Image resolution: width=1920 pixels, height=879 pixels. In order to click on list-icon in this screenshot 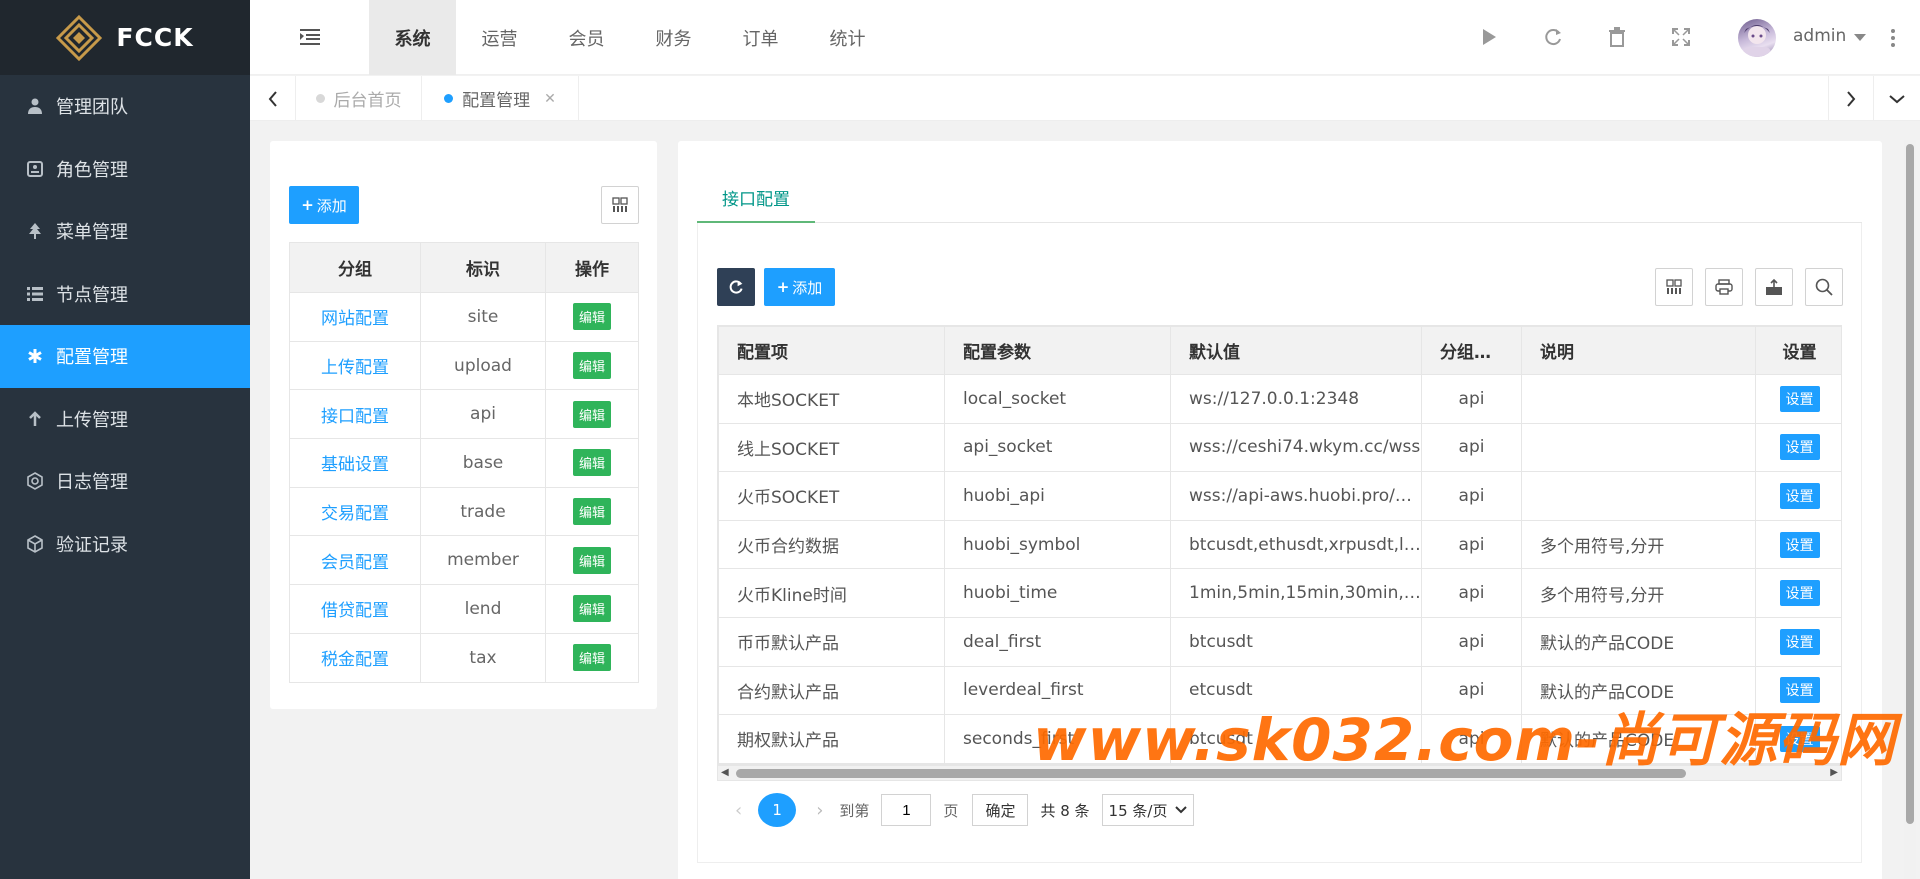, I will do `click(35, 293)`.